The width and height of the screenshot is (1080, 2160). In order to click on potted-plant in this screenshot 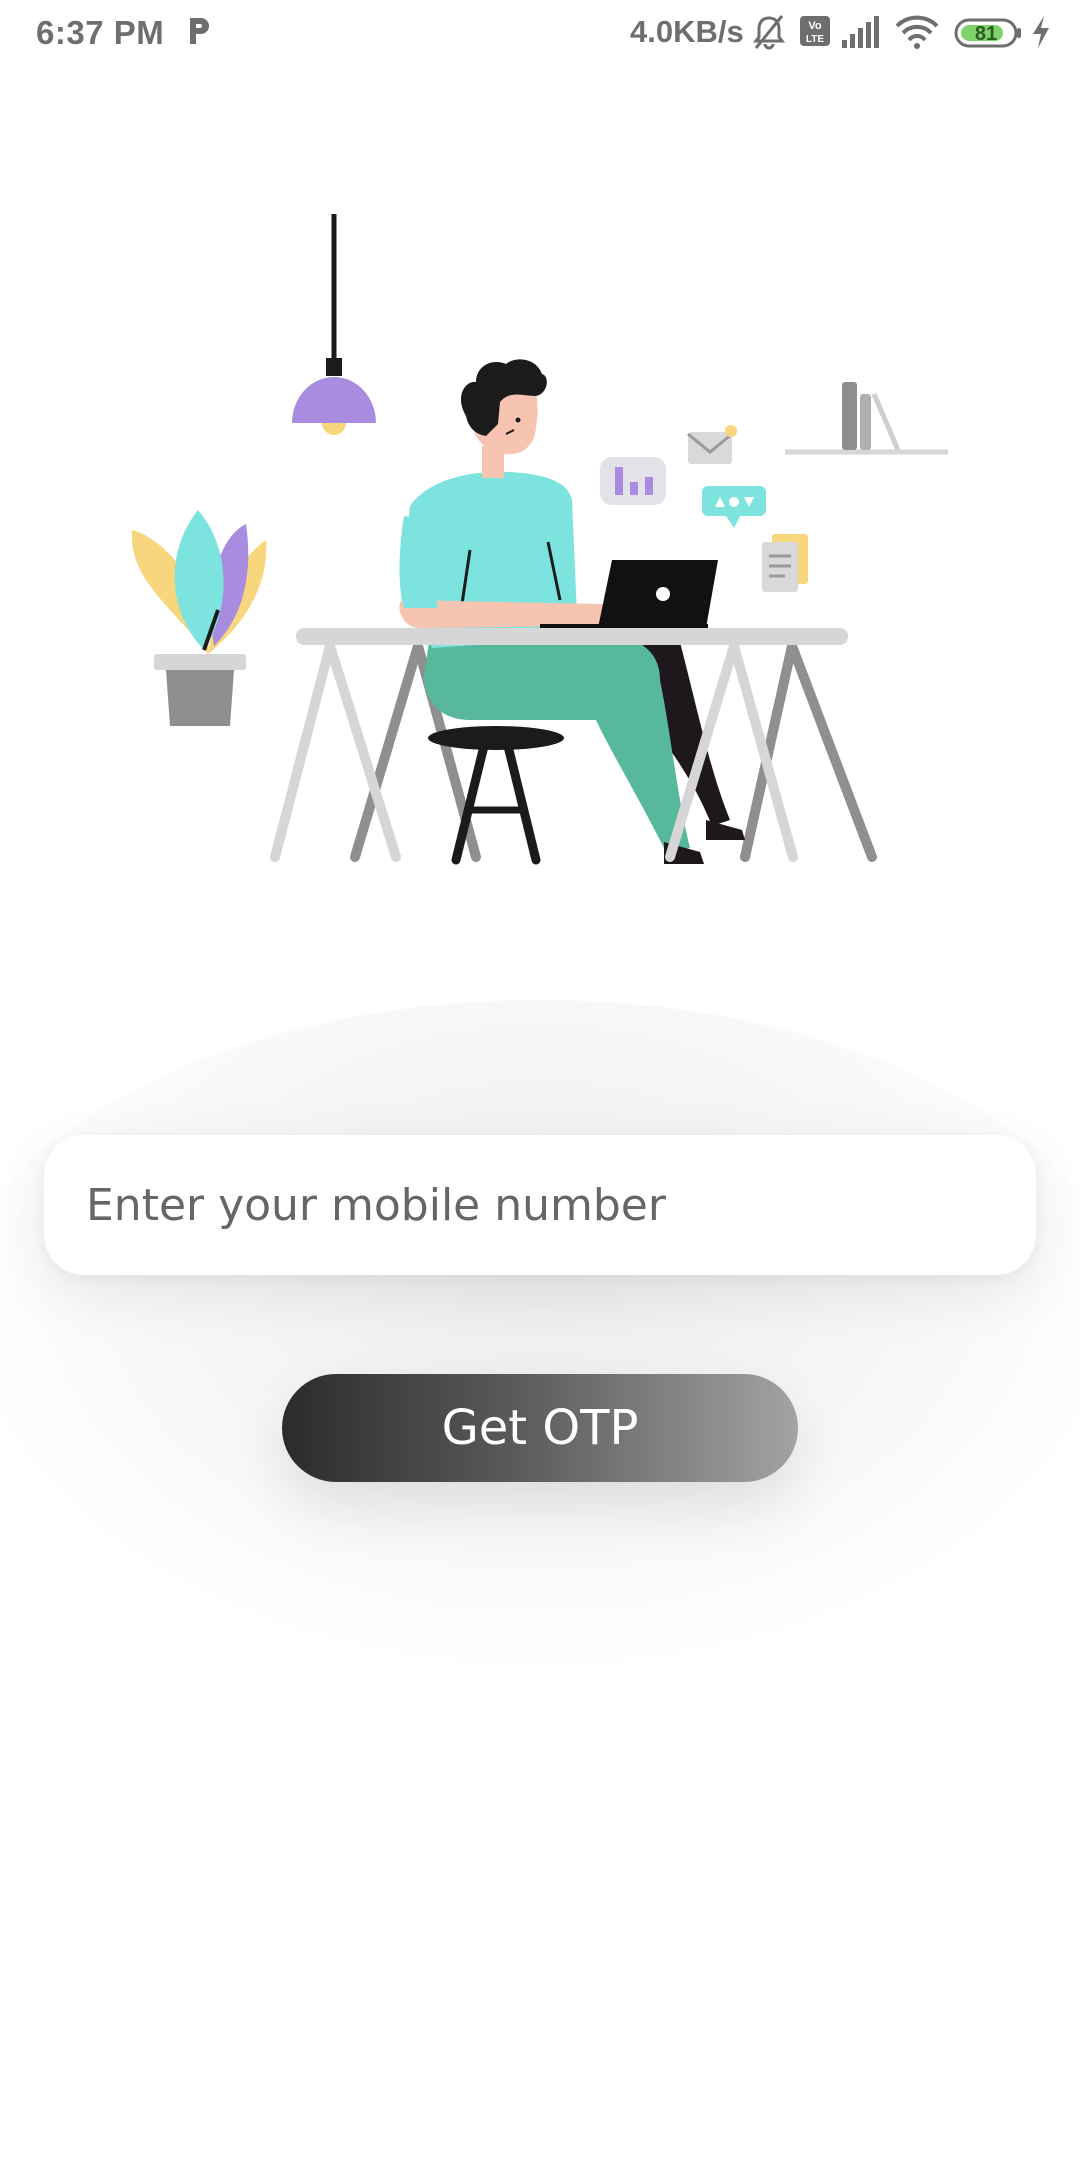, I will do `click(199, 618)`.